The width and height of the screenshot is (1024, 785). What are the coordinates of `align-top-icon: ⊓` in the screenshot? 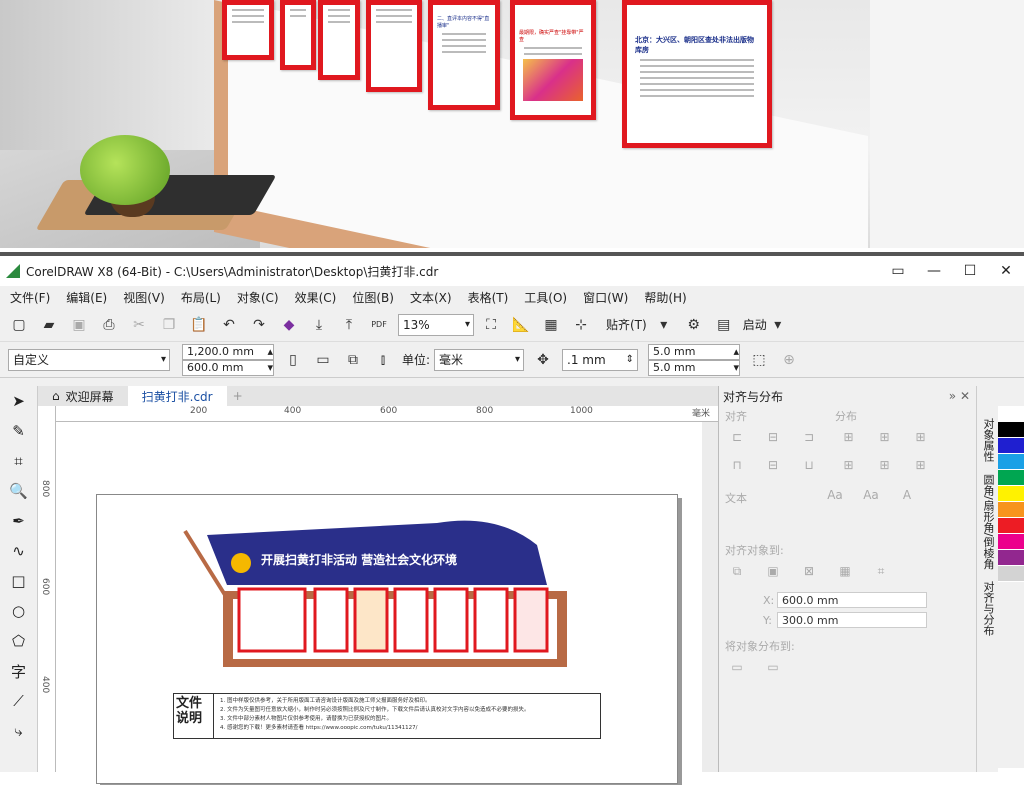 It's located at (737, 468).